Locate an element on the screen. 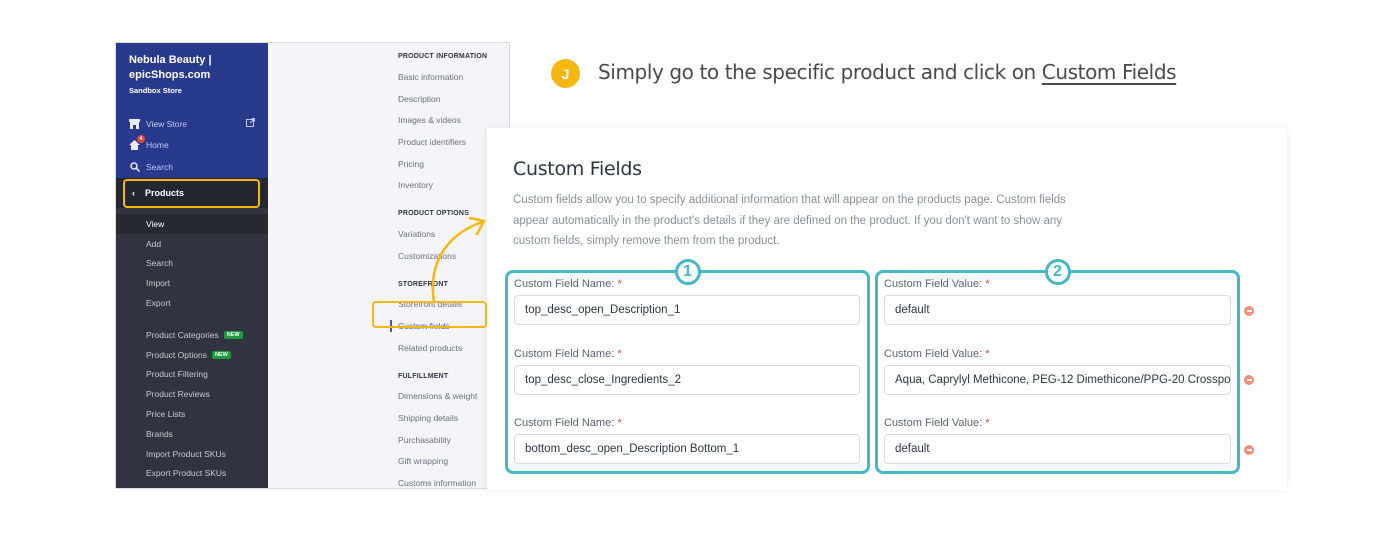  sidebar-item-view-store: View Store is located at coordinates (192, 124).